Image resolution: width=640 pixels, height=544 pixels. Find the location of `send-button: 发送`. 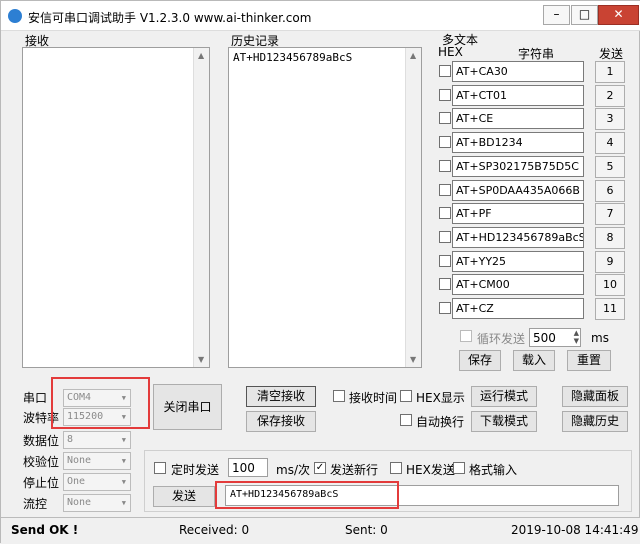

send-button: 发送 is located at coordinates (184, 496).